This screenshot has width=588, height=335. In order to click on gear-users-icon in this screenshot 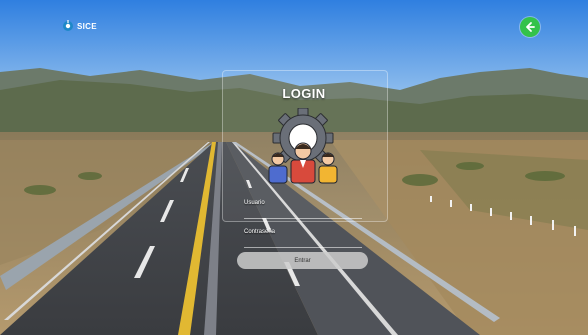, I will do `click(303, 146)`.